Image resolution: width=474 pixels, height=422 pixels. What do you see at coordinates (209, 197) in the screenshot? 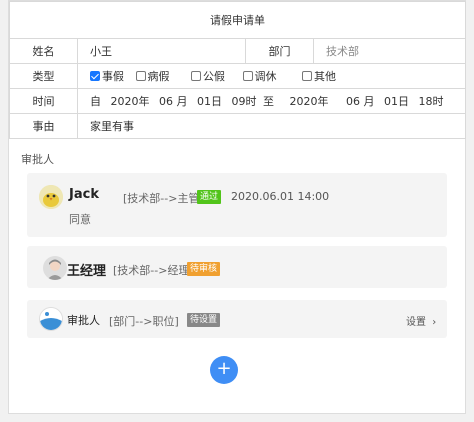
I see `status-badge-approved: 通过` at bounding box center [209, 197].